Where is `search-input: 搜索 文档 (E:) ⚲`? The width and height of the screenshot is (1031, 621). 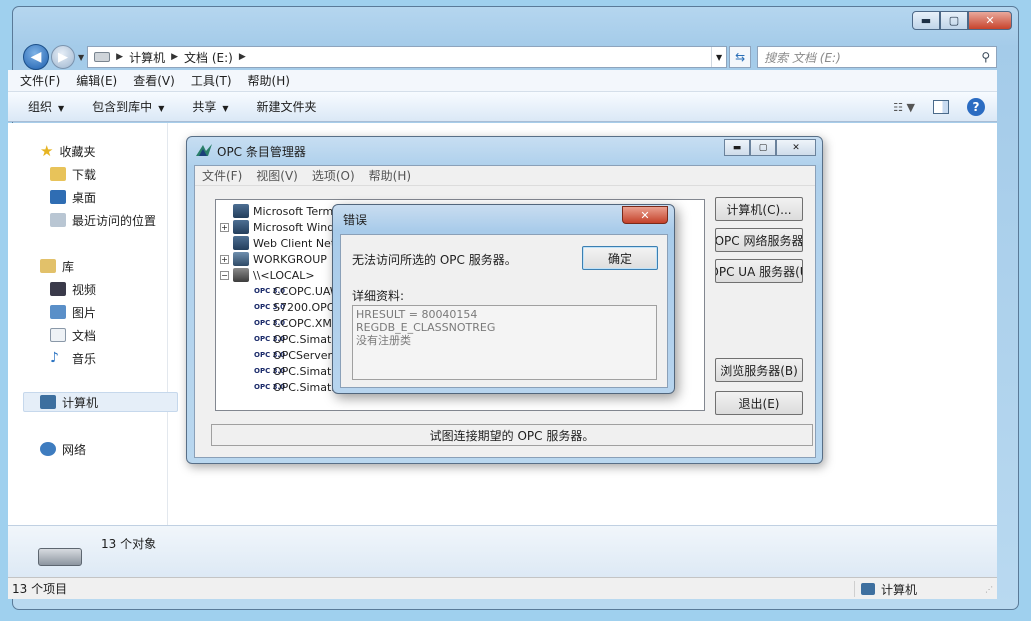 search-input: 搜索 文档 (E:) ⚲ is located at coordinates (877, 57).